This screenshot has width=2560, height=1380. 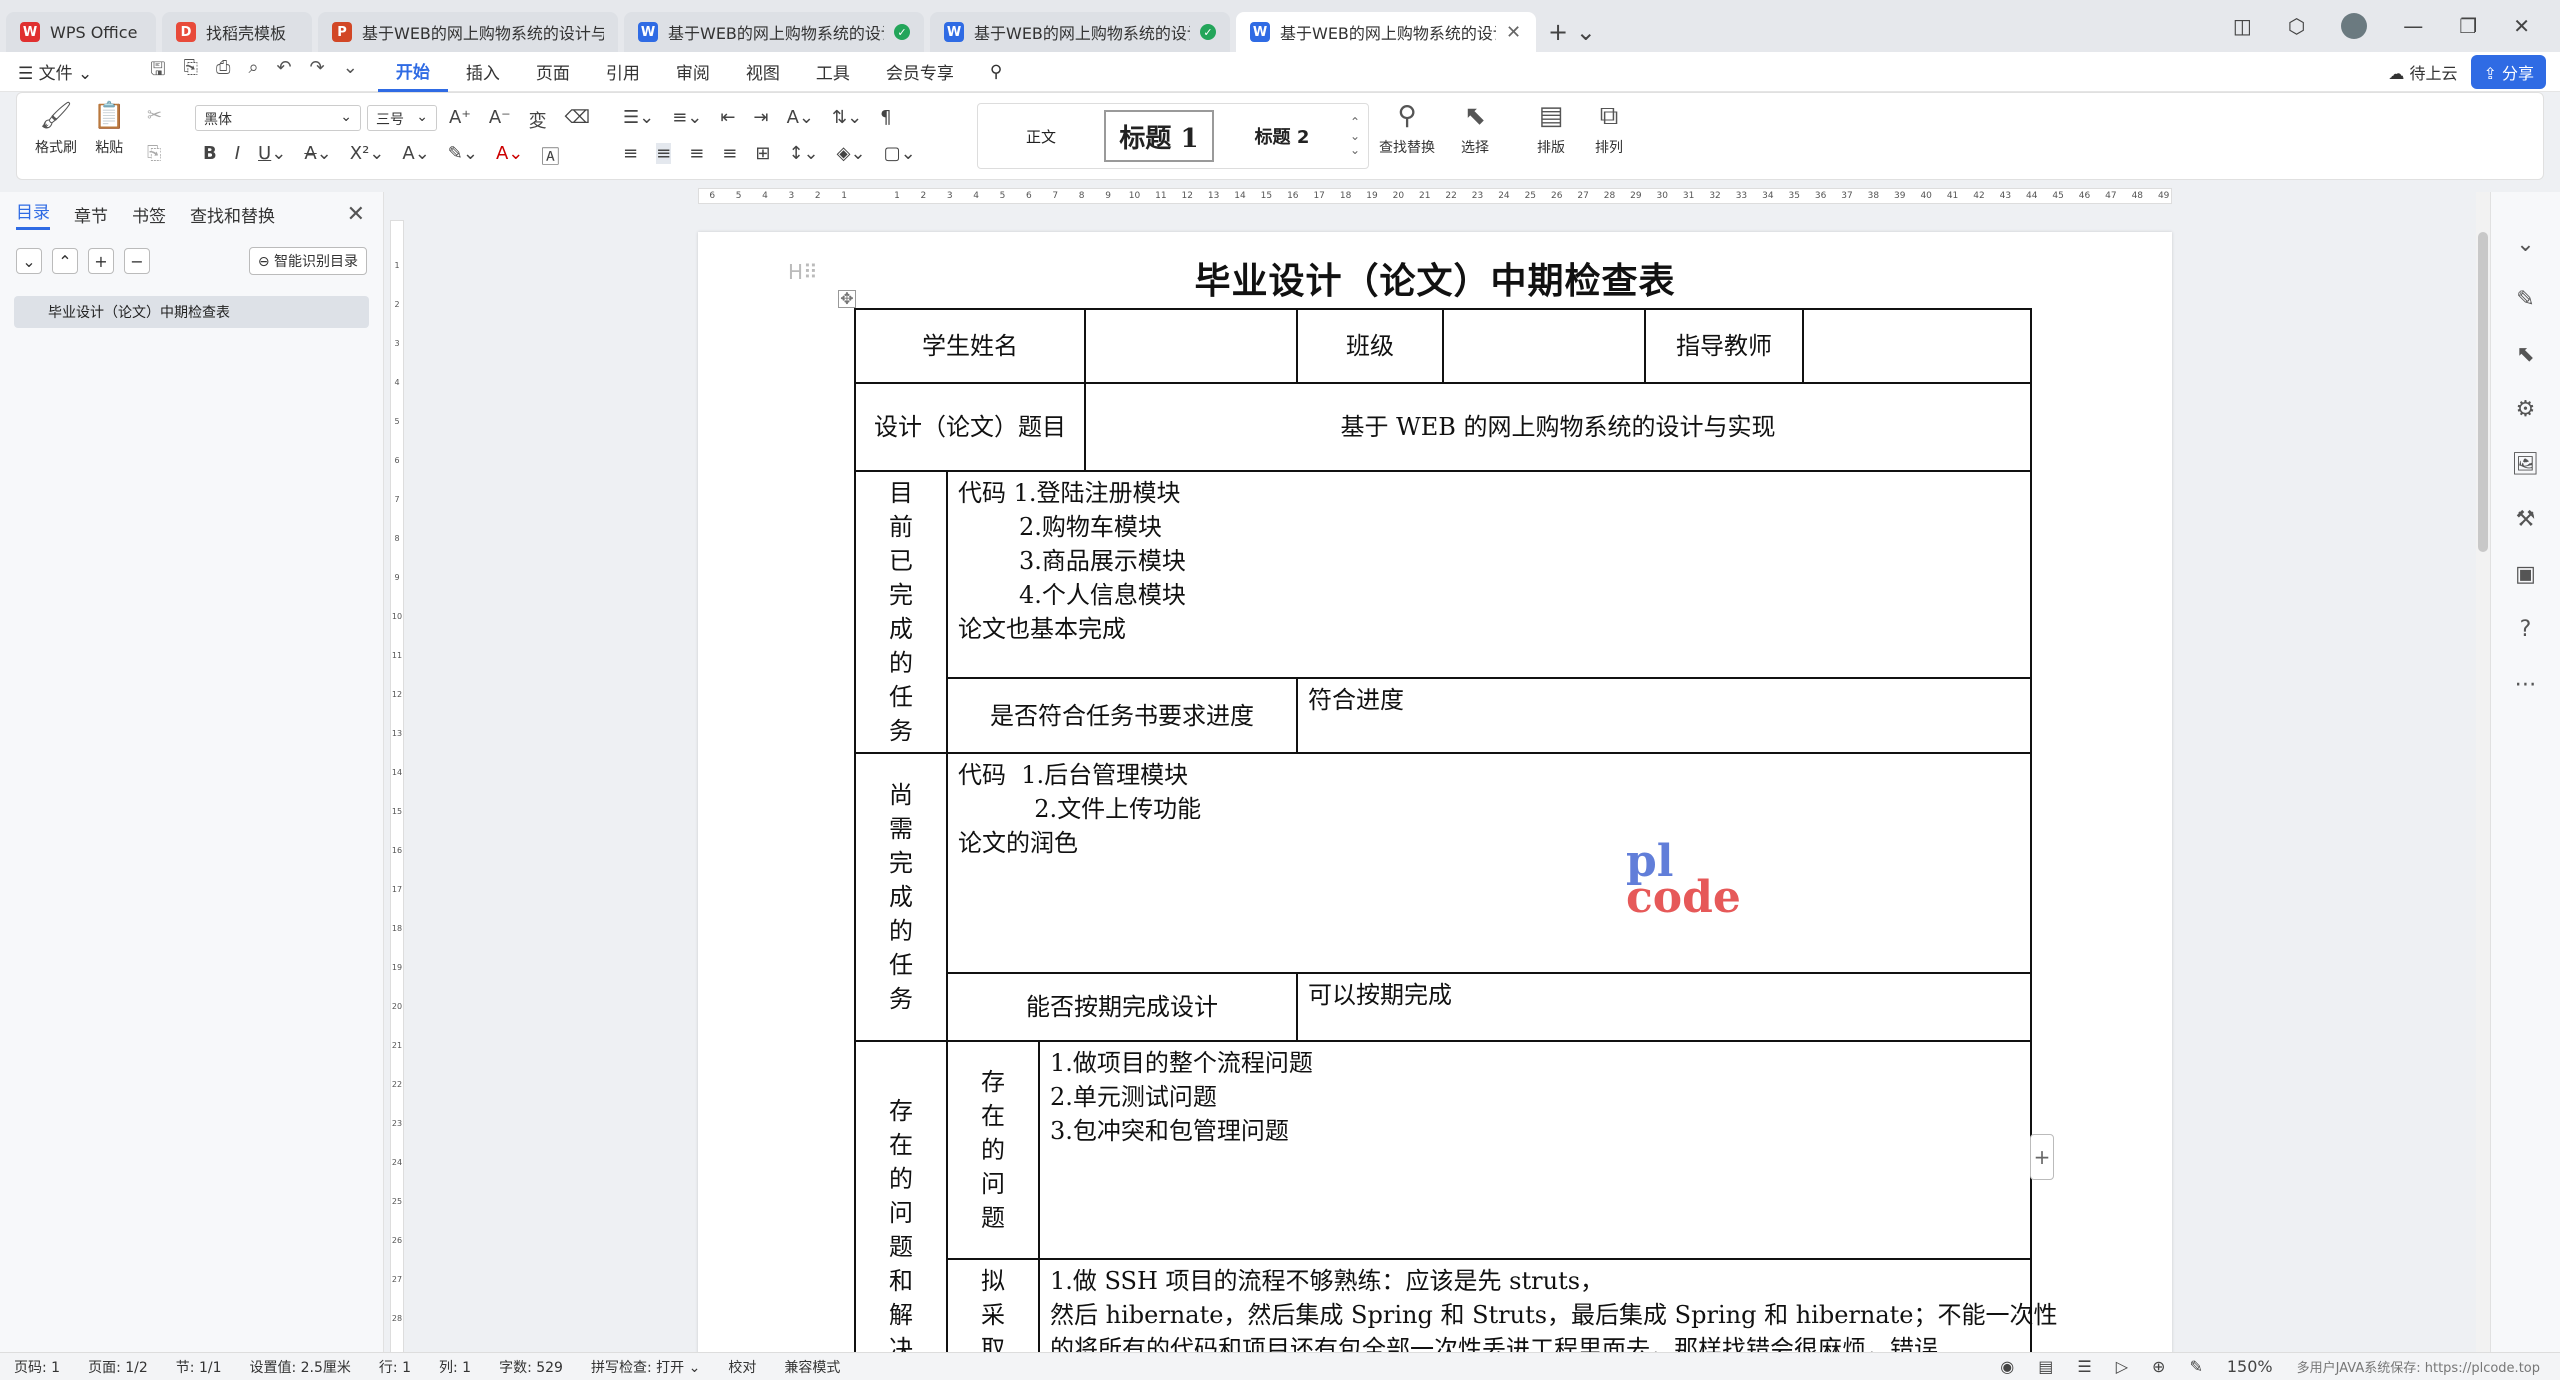 I want to click on search-icon: ⚲, so click(x=996, y=72).